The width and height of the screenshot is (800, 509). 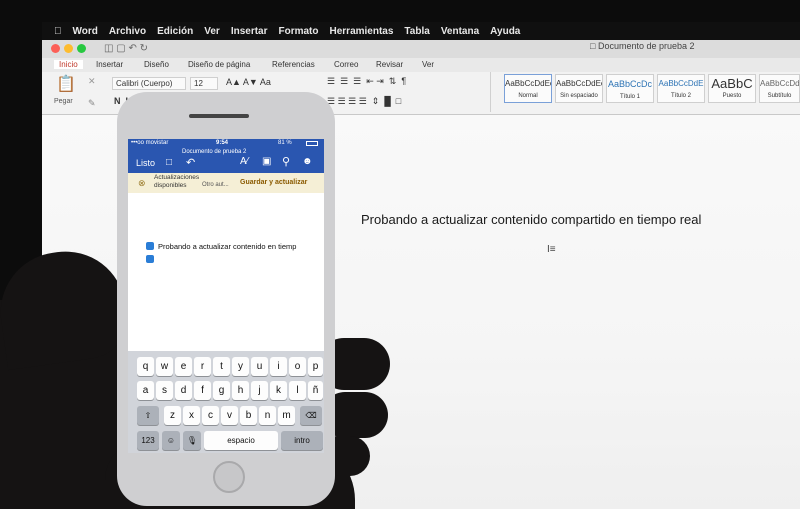 I want to click on font-size-select: 12, so click(x=204, y=83).